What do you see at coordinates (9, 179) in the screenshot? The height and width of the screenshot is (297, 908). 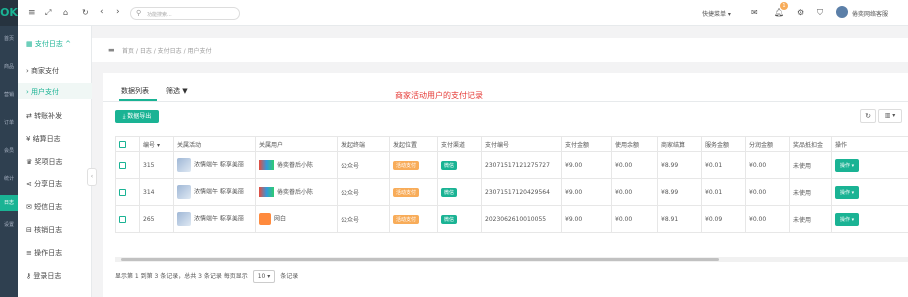 I see `rail-item-stats: 统计` at bounding box center [9, 179].